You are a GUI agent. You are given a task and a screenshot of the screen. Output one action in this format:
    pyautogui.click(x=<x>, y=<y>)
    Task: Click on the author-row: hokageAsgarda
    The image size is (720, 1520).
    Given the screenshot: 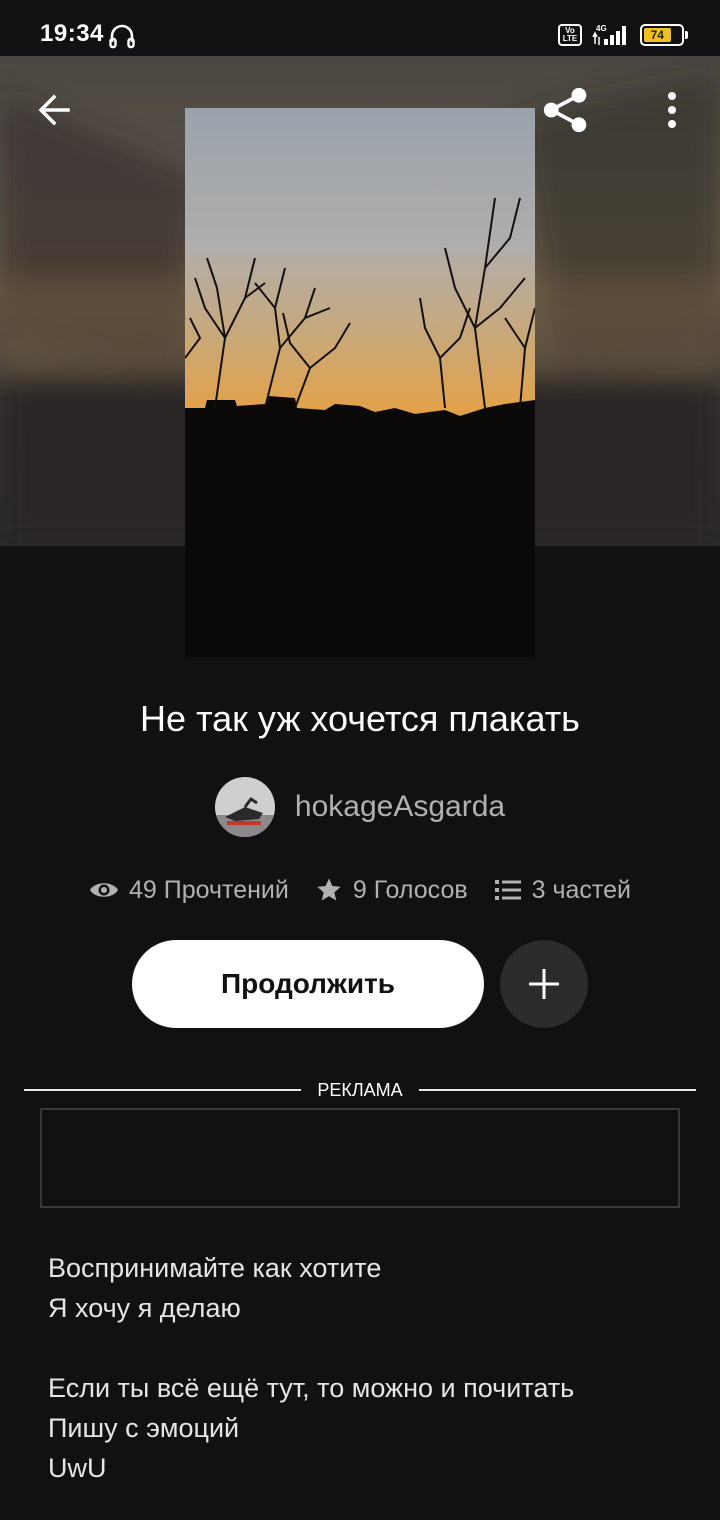 What is the action you would take?
    pyautogui.click(x=360, y=807)
    